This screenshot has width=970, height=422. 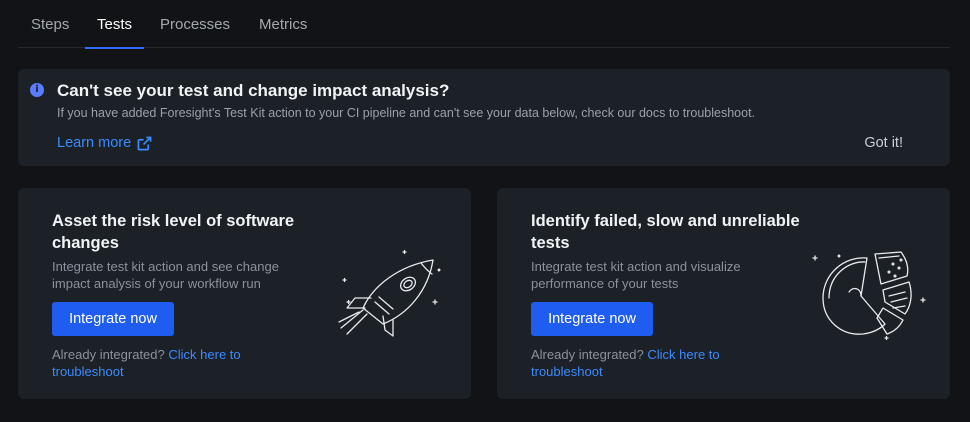 I want to click on info-icon: i, so click(x=37, y=90).